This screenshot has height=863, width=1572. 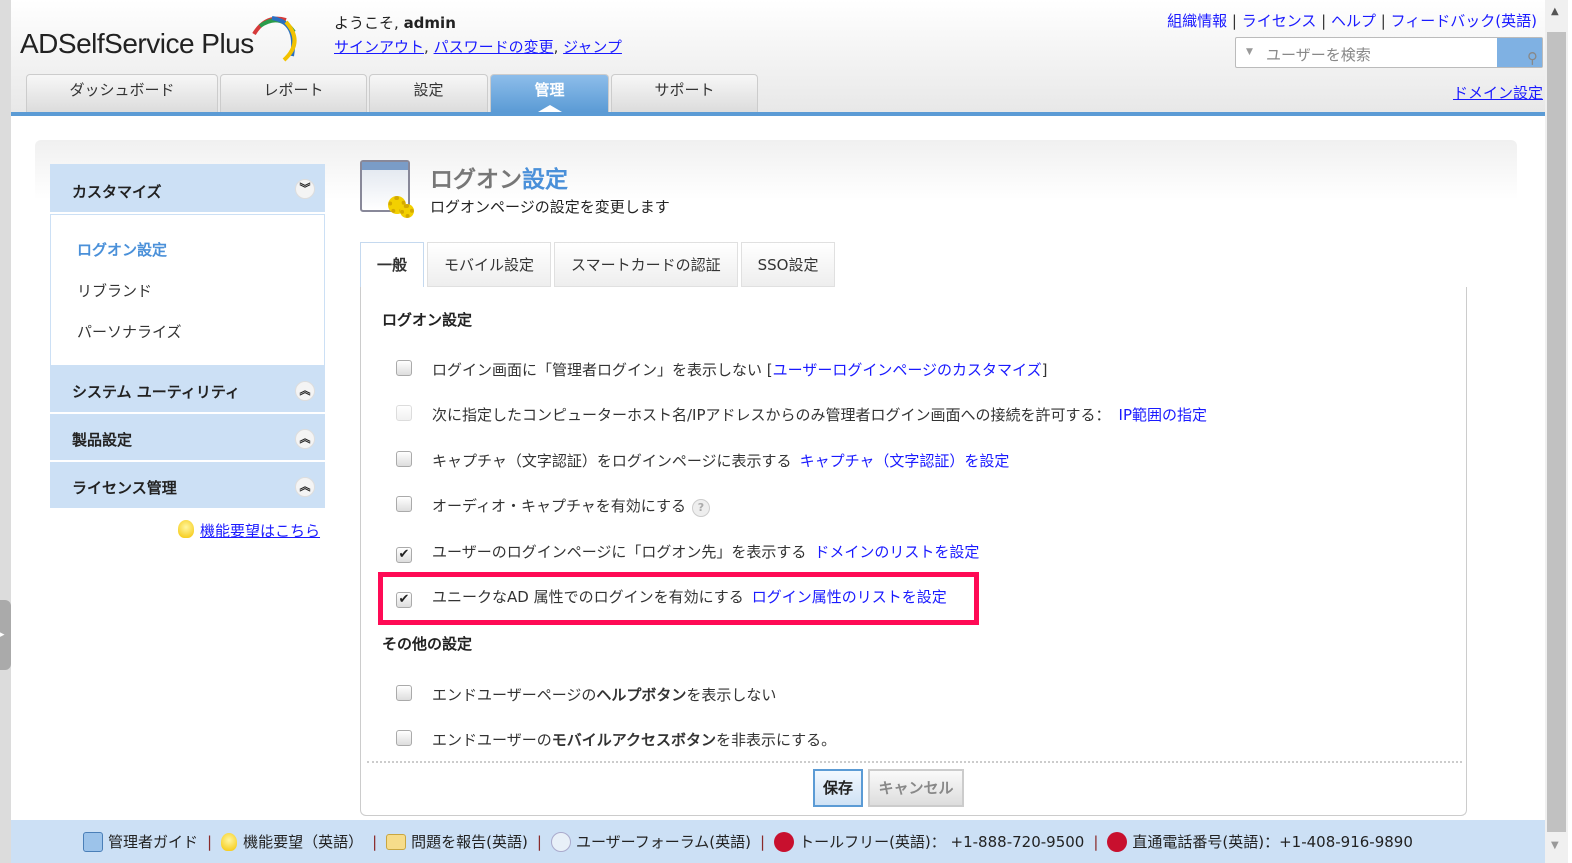 I want to click on search-icon: ⚲, so click(x=1532, y=58).